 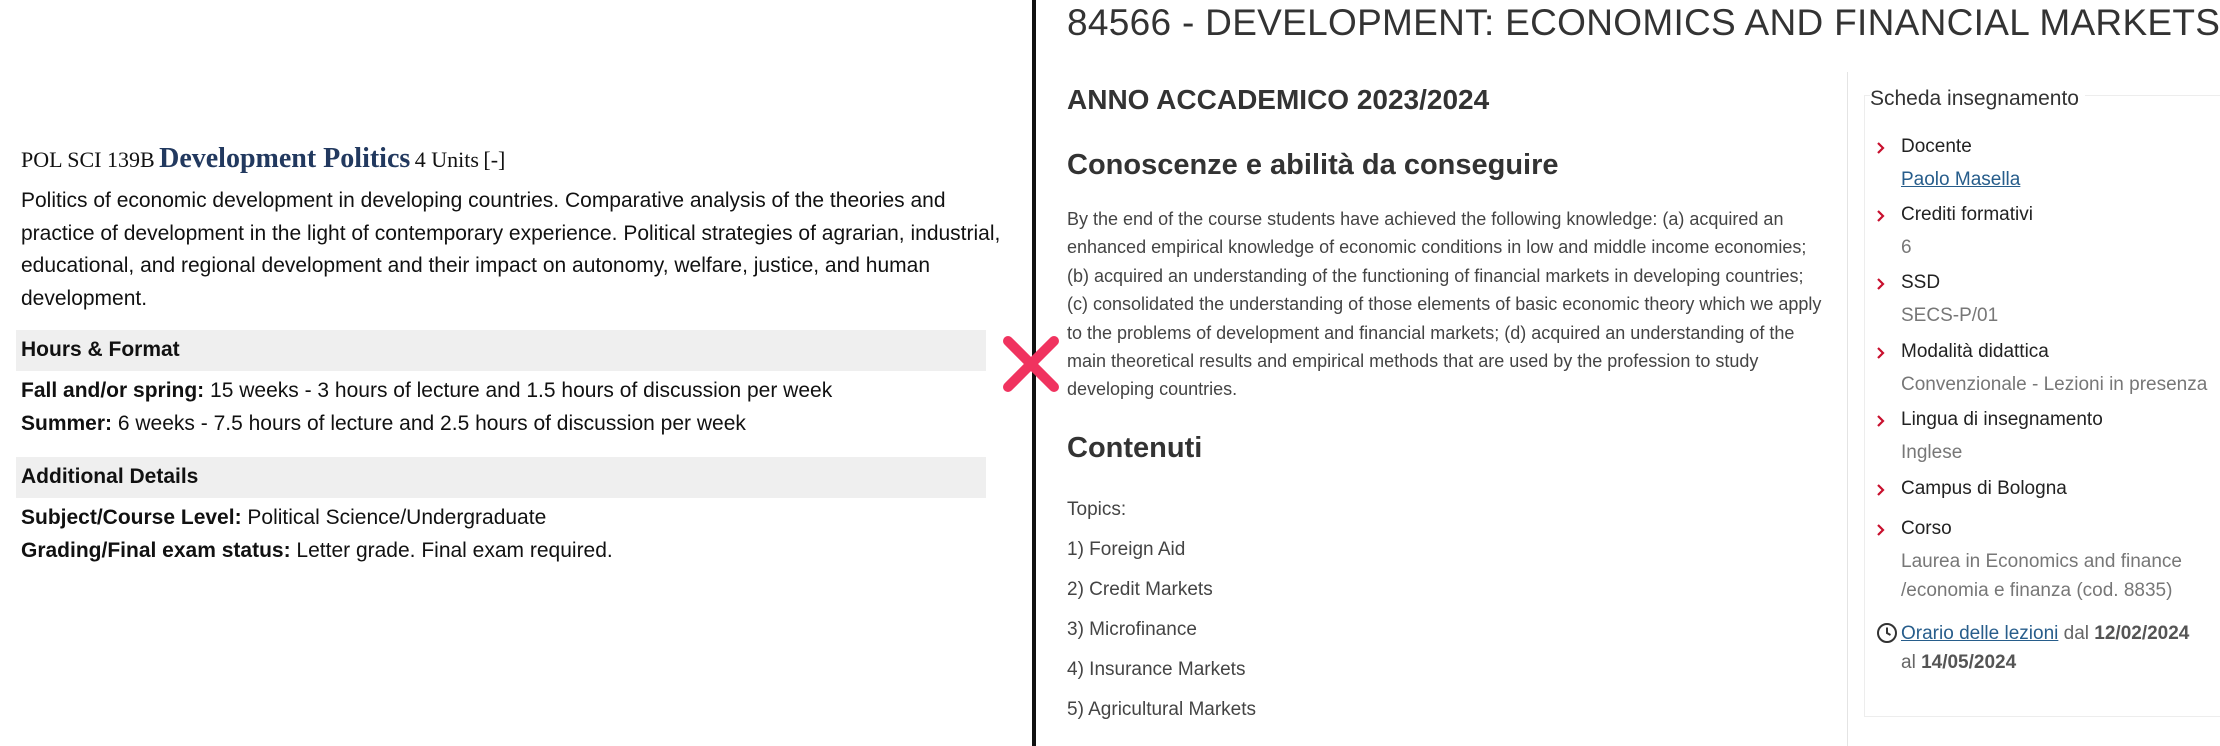 I want to click on fall-spring-label: Fall and/or spring:, so click(x=113, y=390).